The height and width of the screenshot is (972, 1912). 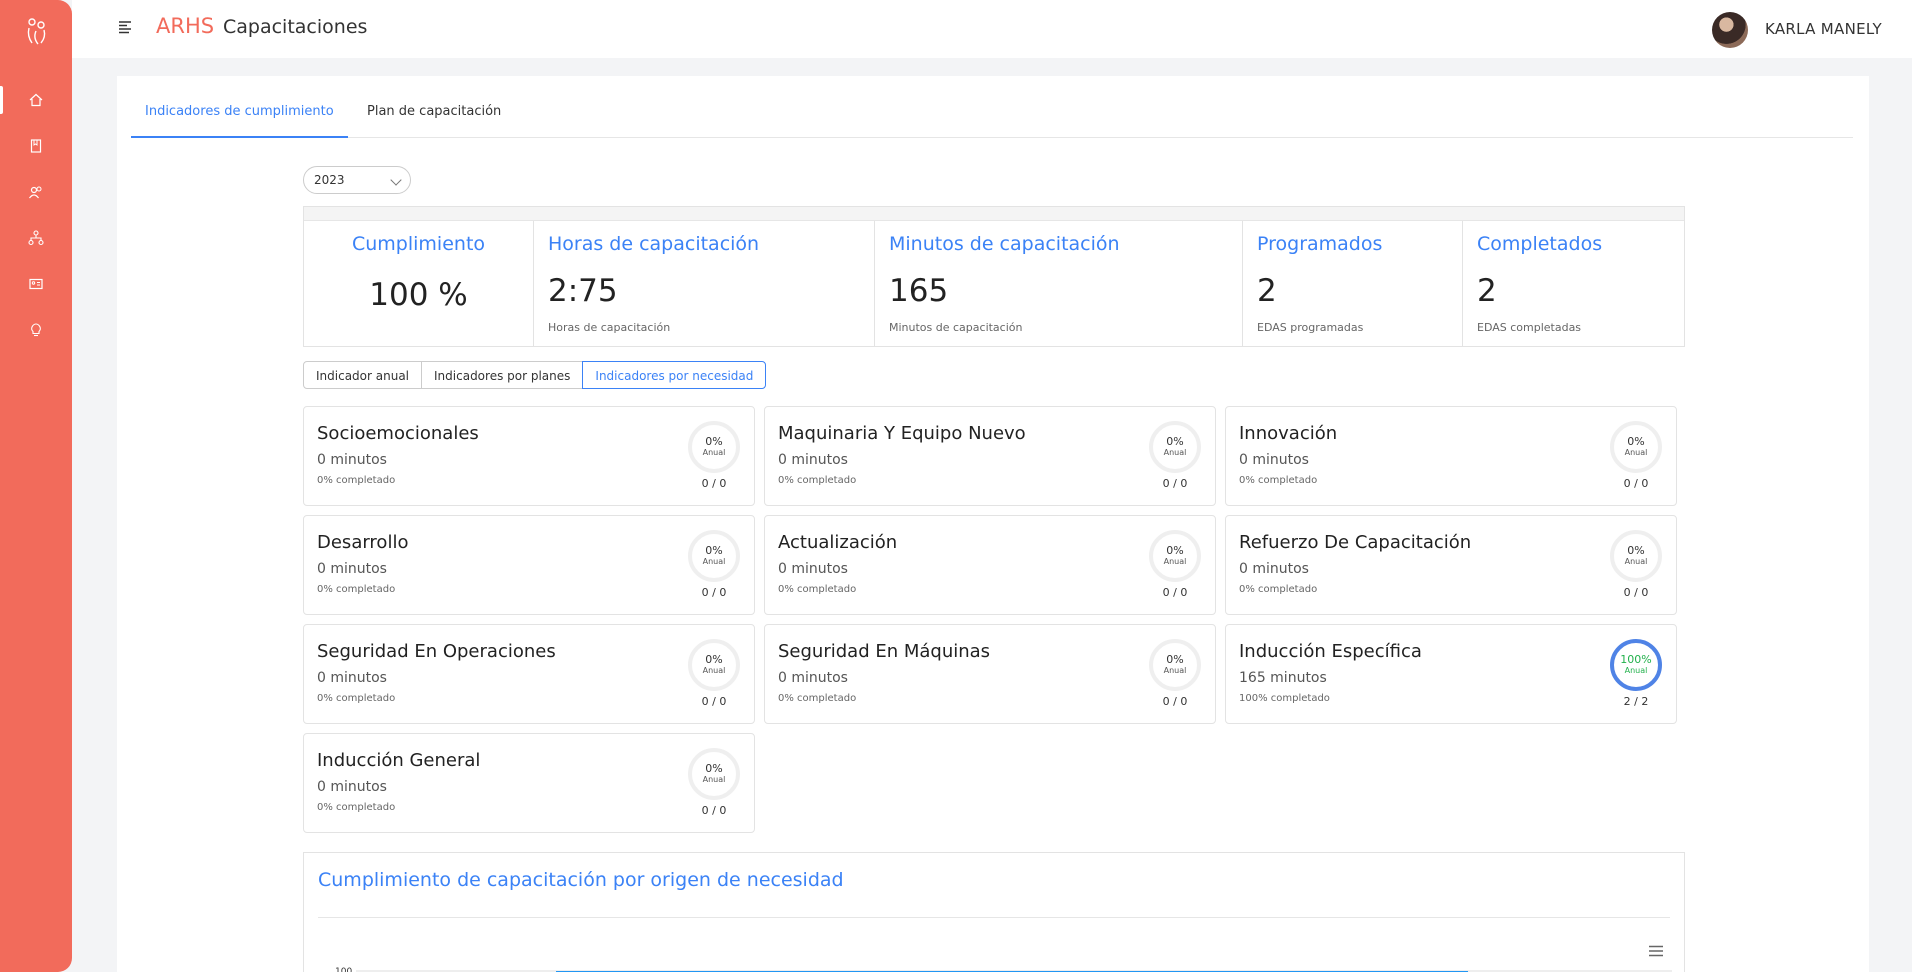 What do you see at coordinates (1283, 678) in the screenshot?
I see `category-minutes: 165 minutos` at bounding box center [1283, 678].